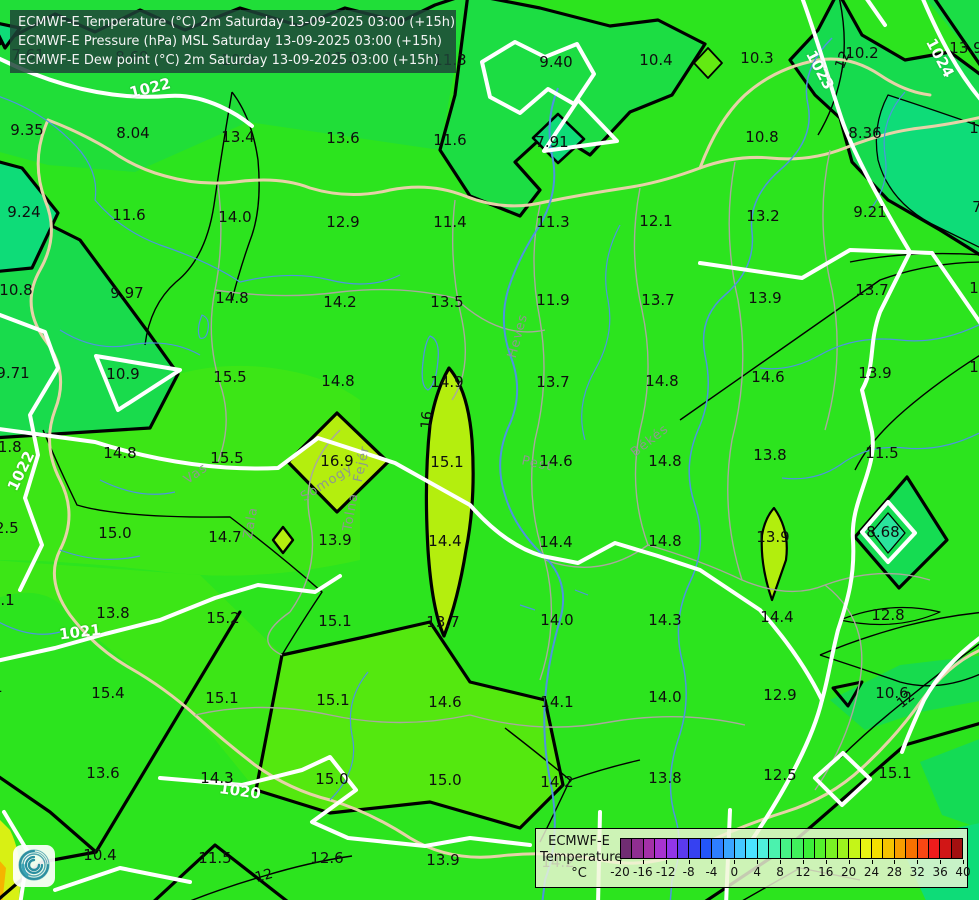  Describe the element at coordinates (974, 128) in the screenshot. I see `temp-value: 10.9` at that location.